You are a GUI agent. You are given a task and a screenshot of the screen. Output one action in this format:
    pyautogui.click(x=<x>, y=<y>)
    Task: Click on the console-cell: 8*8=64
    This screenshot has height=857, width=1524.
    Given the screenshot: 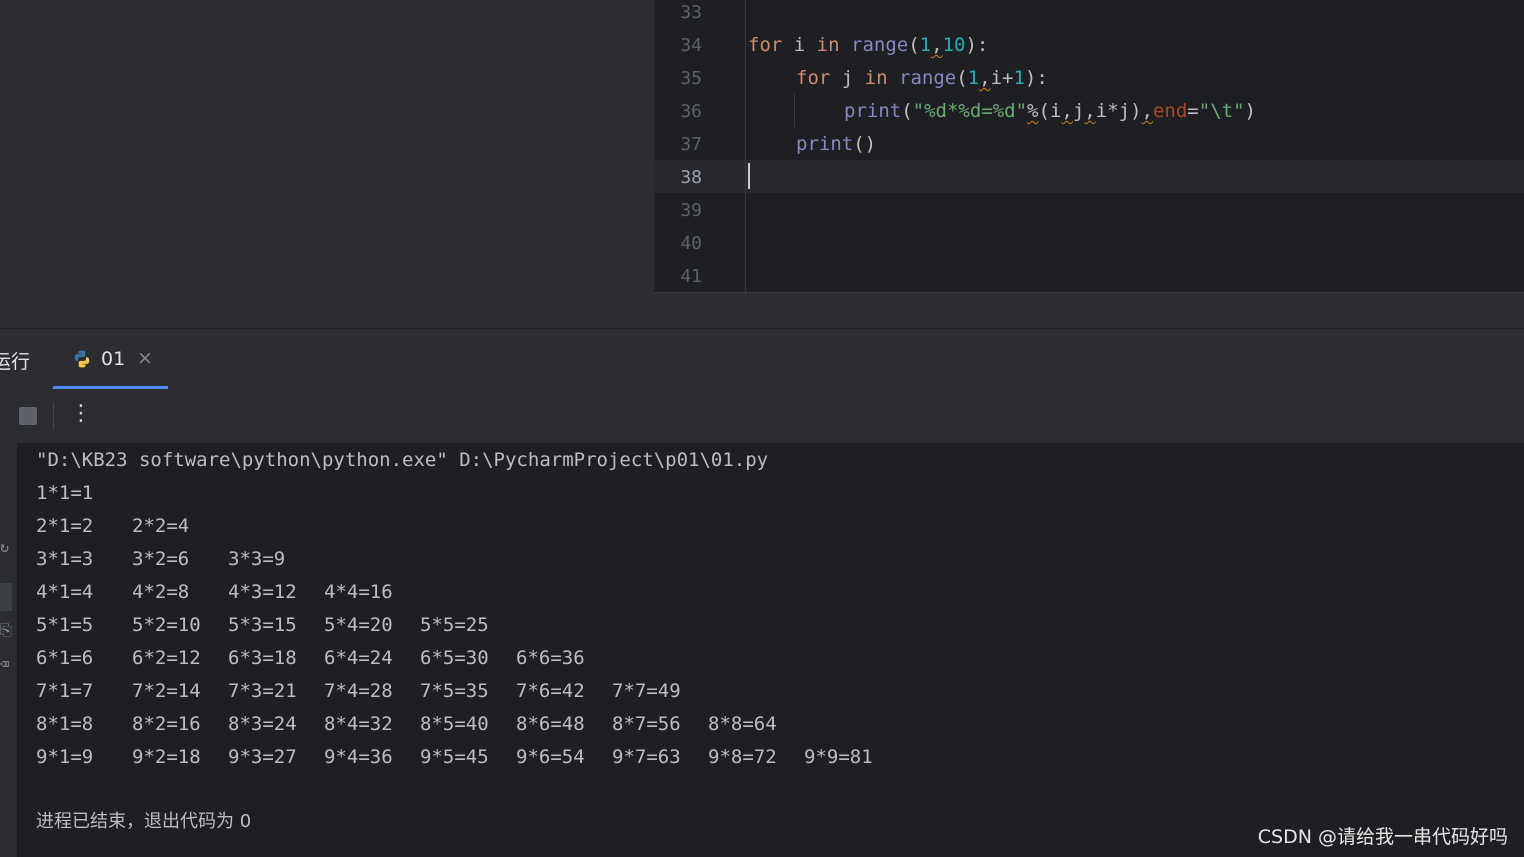 What is the action you would take?
    pyautogui.click(x=742, y=724)
    